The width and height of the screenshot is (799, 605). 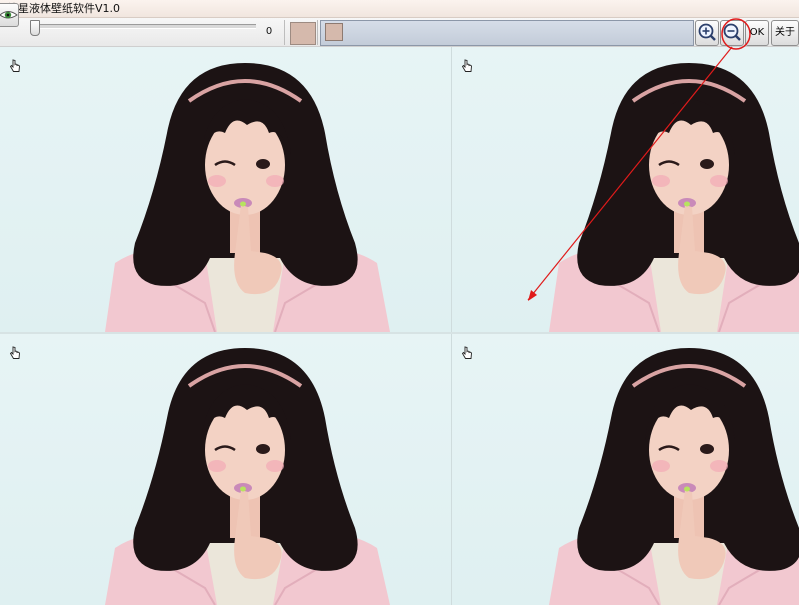 What do you see at coordinates (143, 26) in the screenshot?
I see `opacity-slider-track` at bounding box center [143, 26].